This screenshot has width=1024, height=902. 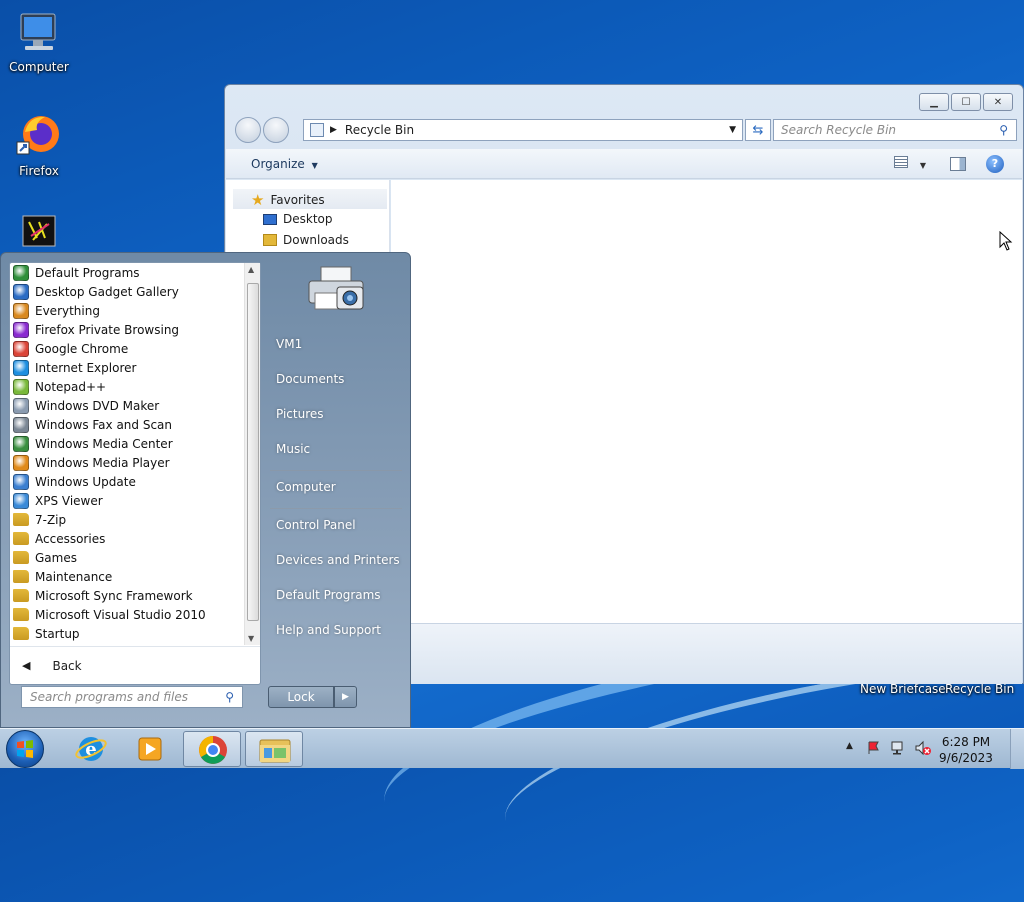 What do you see at coordinates (874, 748) in the screenshot?
I see `action-center-icon` at bounding box center [874, 748].